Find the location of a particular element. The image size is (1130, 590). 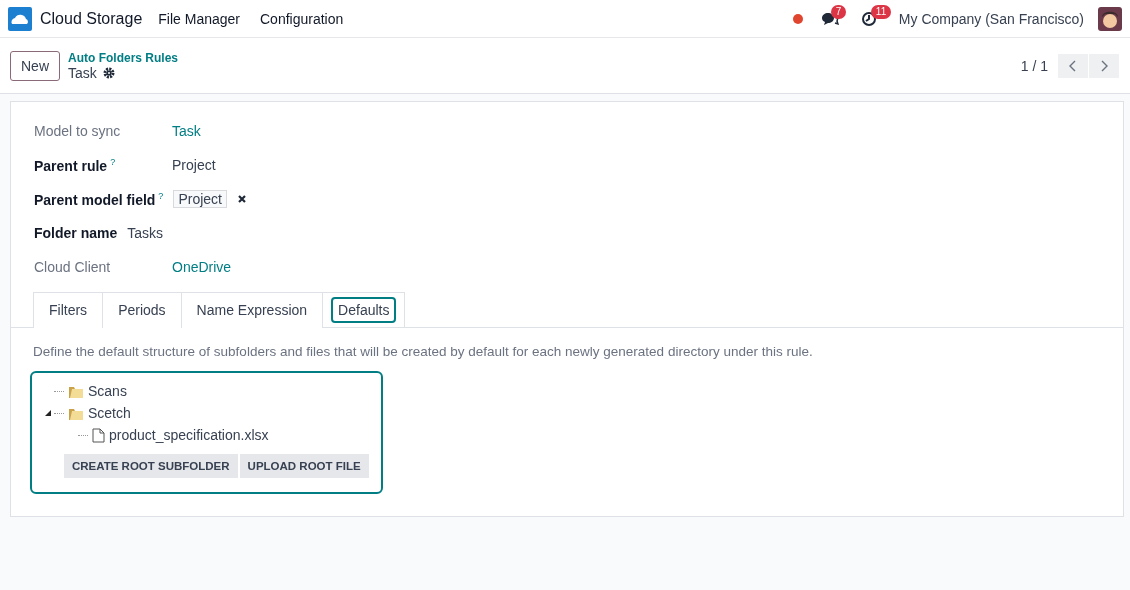

file-name: product_specification.xlsx is located at coordinates (189, 435).